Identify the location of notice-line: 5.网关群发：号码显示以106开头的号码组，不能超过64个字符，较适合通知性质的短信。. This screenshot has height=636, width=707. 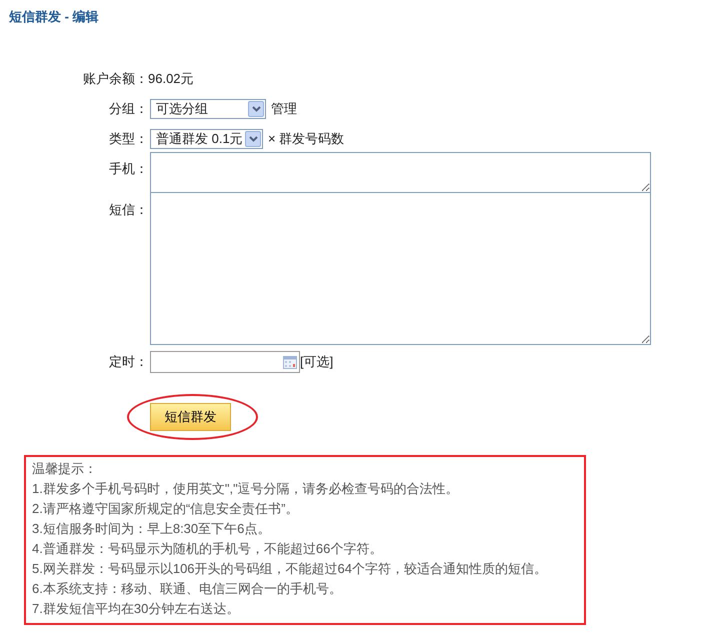
(290, 569).